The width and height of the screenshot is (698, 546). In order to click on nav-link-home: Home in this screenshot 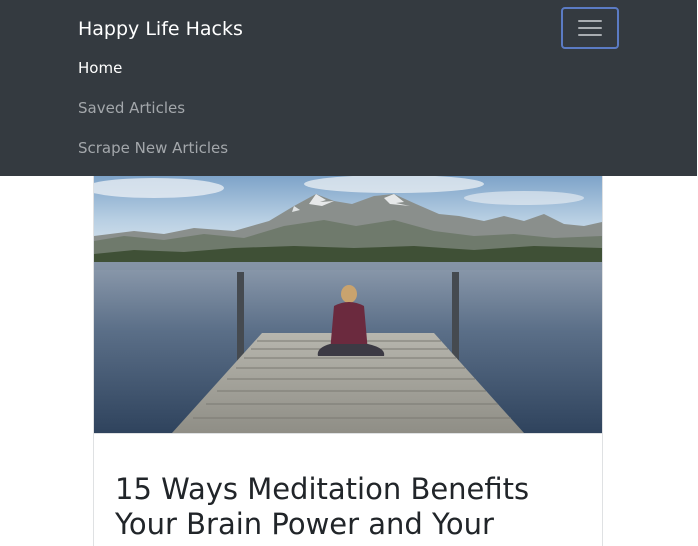, I will do `click(100, 68)`.